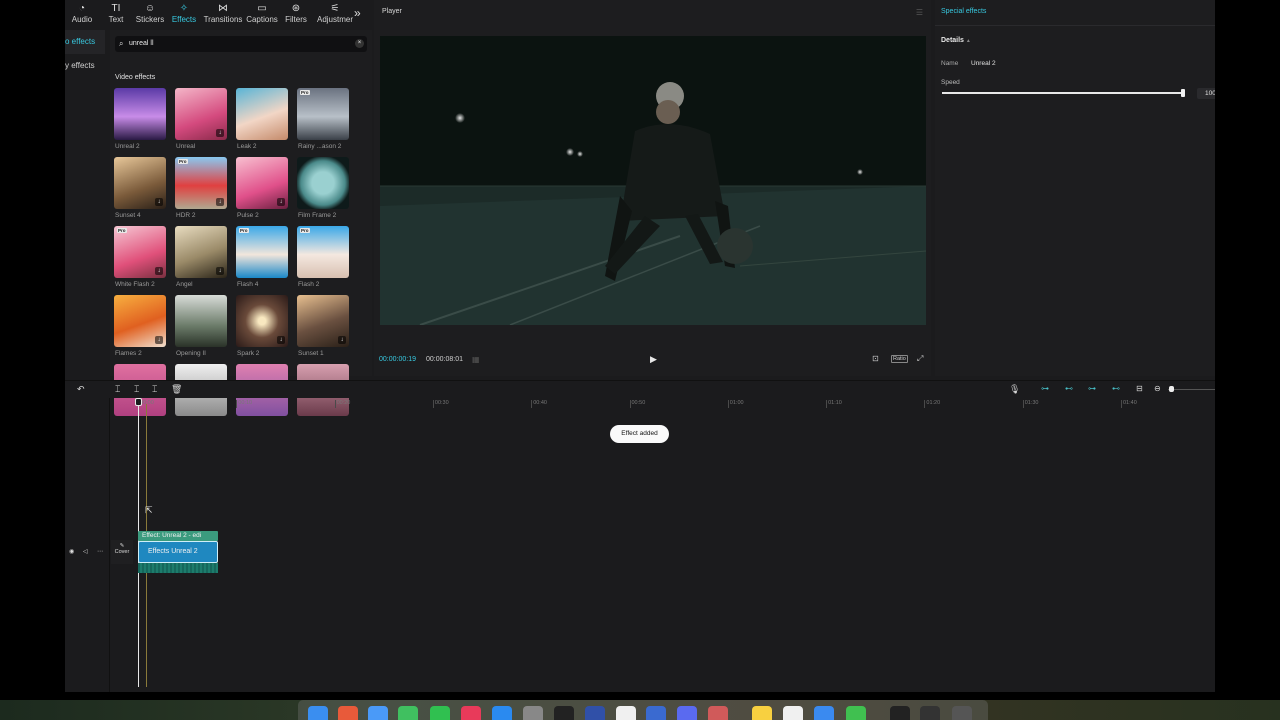 This screenshot has width=1280, height=720. I want to click on ratio-button: Ratio, so click(899, 359).